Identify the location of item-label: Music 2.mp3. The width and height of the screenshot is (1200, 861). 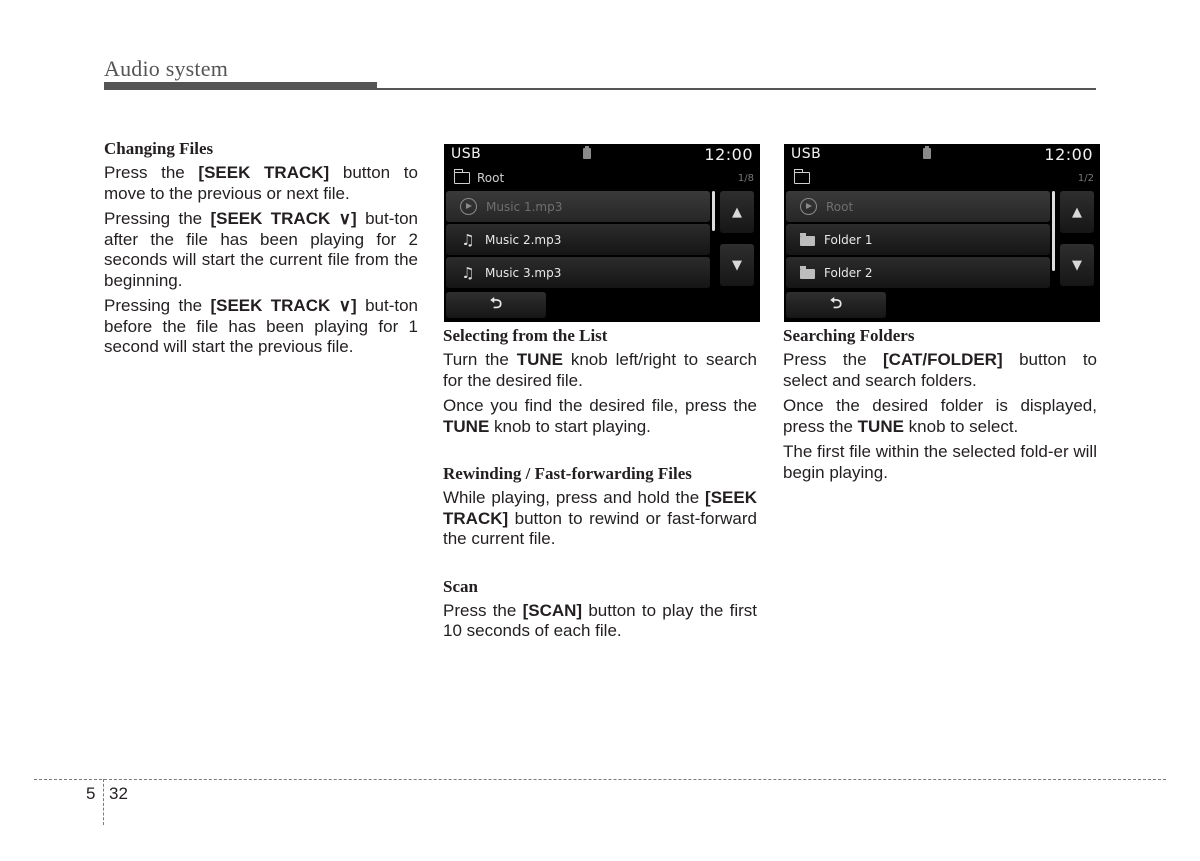
(523, 239).